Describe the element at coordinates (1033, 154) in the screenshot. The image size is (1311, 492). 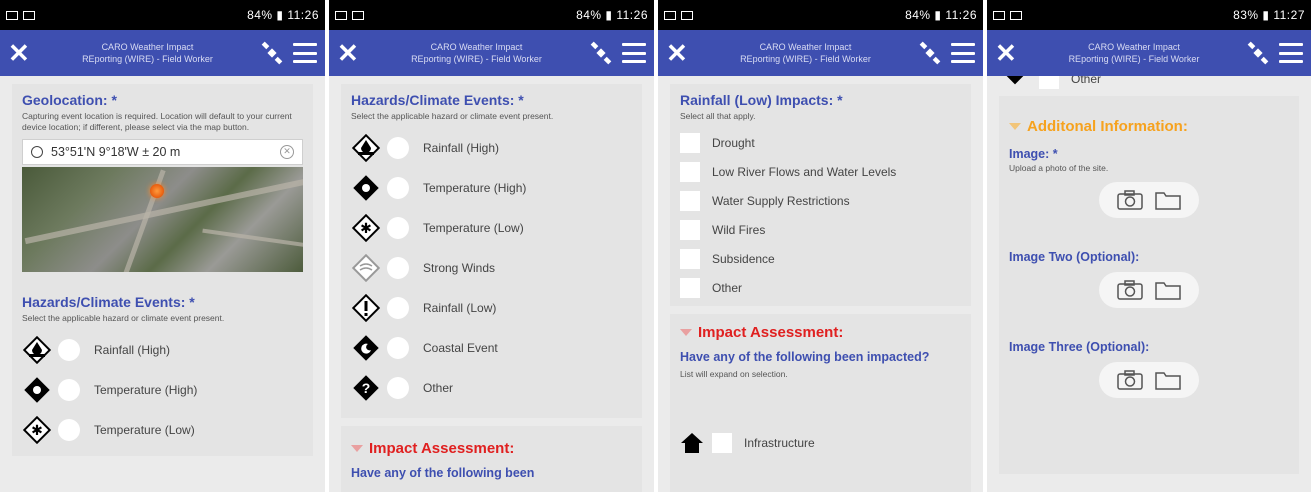
I see `image-label: Image: *` at that location.